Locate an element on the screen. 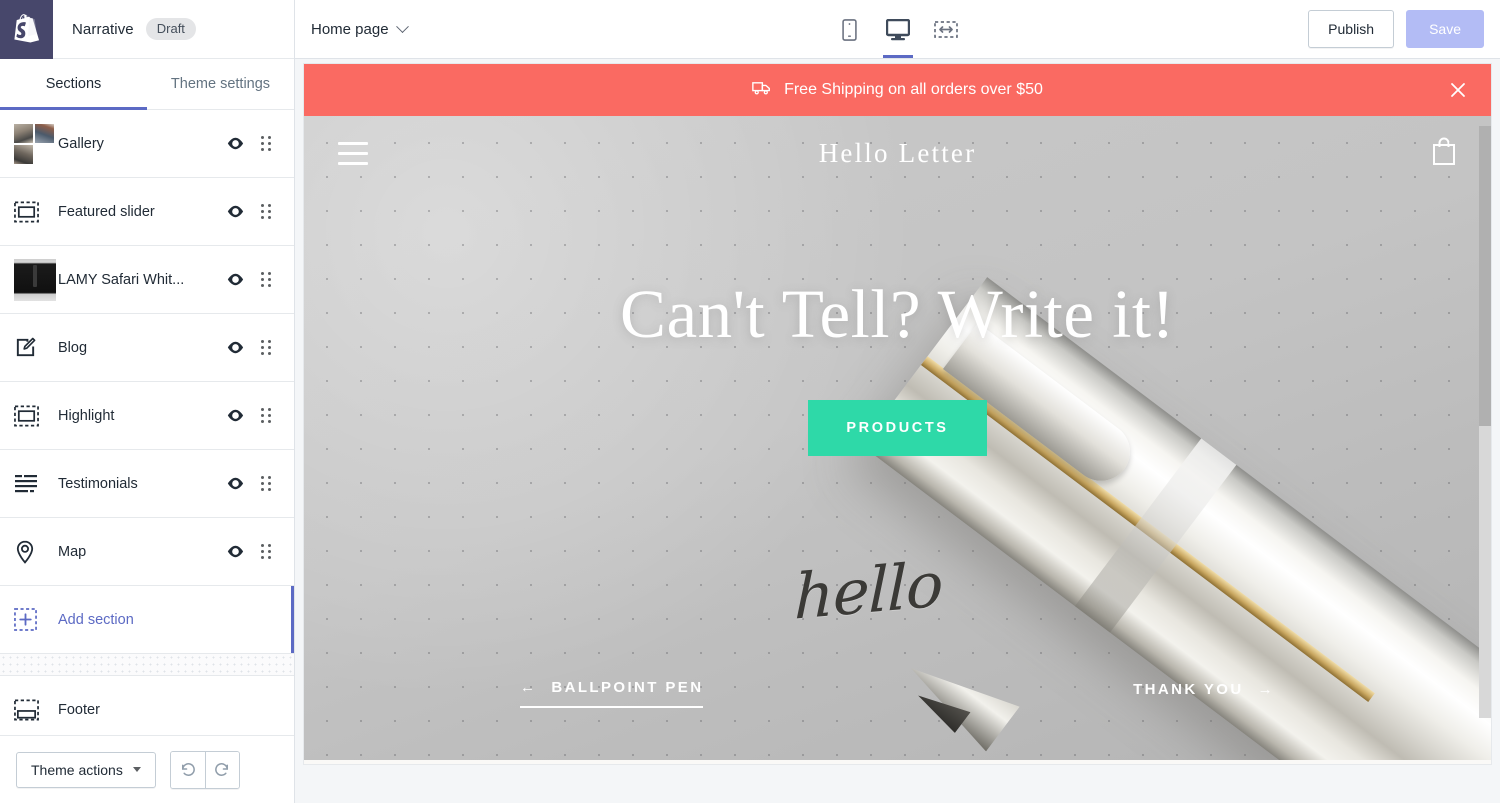 Image resolution: width=1500 pixels, height=803 pixels. tab-theme-settings: Theme settings is located at coordinates (220, 84).